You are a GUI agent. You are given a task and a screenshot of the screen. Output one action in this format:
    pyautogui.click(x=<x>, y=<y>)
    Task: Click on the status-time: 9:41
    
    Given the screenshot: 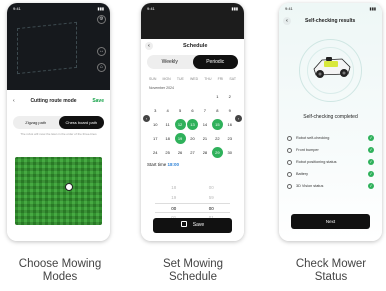 What is the action you would take?
    pyautogui.click(x=289, y=8)
    